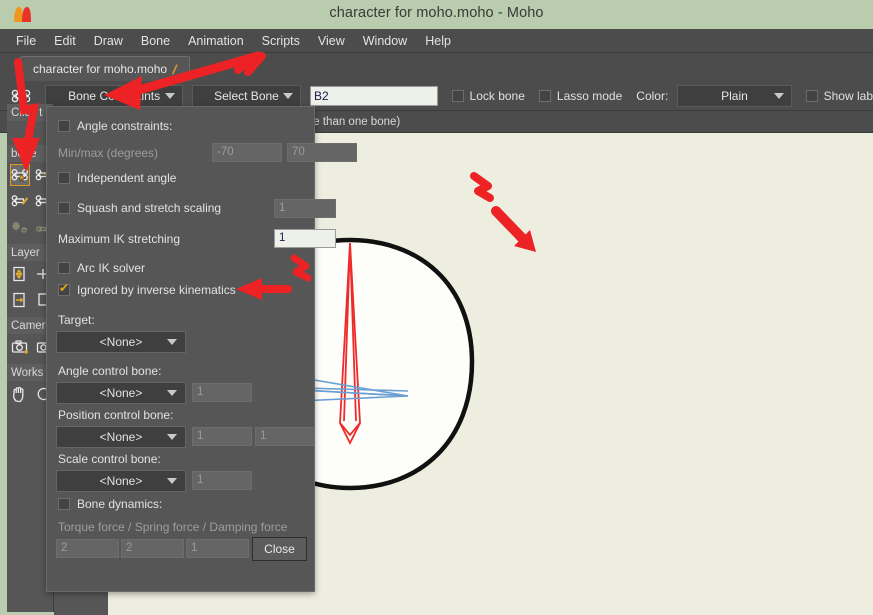  I want to click on lock-bone-checkbox, so click(457, 95).